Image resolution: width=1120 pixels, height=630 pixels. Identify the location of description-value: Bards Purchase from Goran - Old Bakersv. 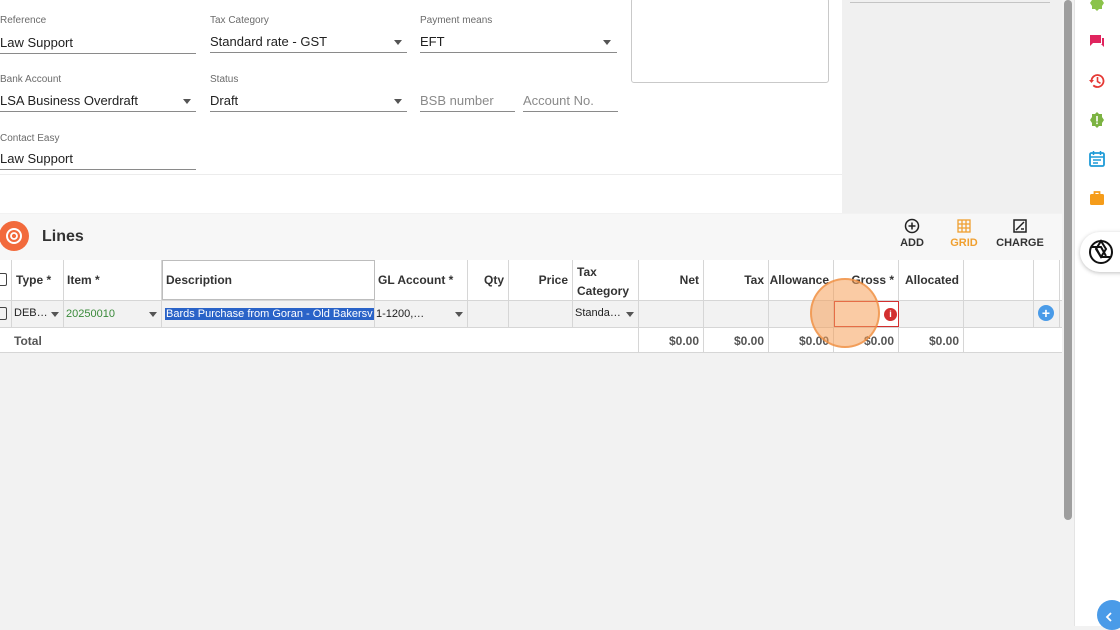
(269, 314).